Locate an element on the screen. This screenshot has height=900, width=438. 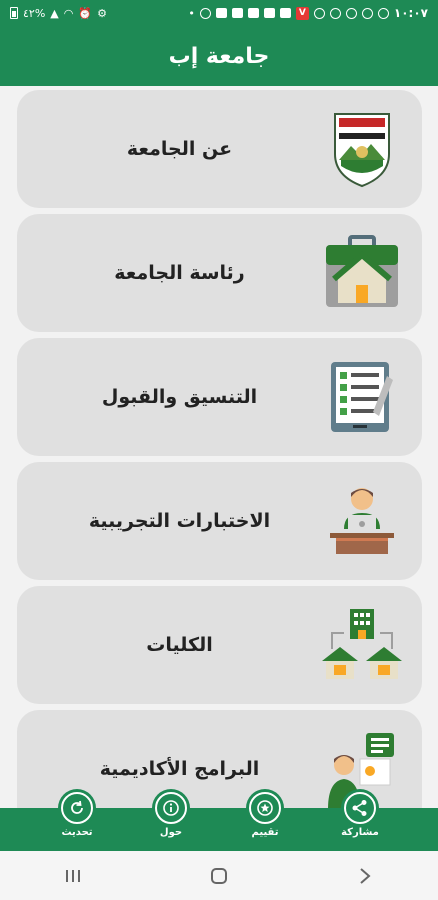
update-label: تحديث is located at coordinates (77, 832).